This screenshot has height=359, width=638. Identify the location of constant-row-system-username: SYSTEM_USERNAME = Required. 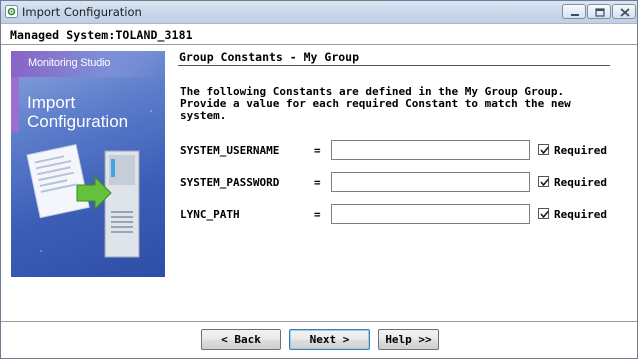
(319, 151).